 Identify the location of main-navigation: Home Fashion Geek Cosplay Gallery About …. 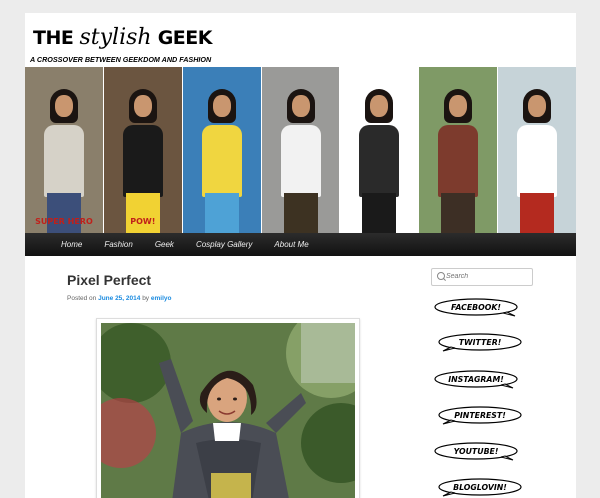
(300, 244).